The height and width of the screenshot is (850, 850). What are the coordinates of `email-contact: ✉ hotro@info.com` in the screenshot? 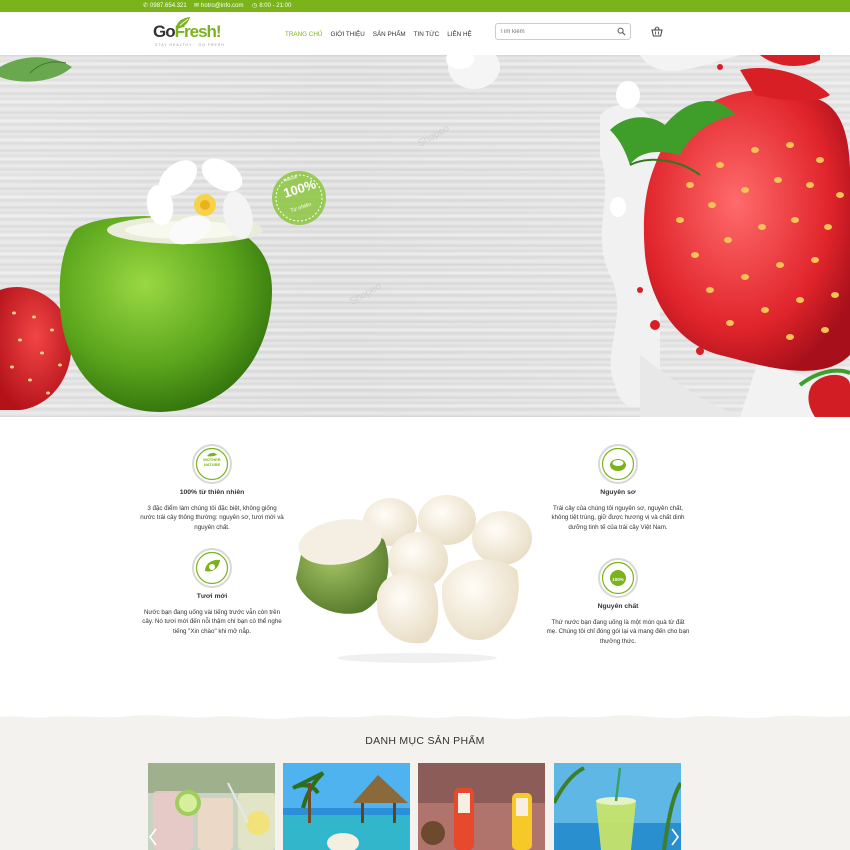 It's located at (218, 6).